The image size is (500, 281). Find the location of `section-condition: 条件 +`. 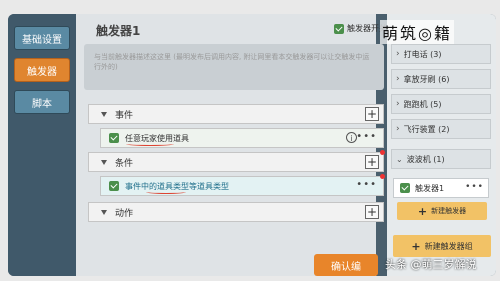

section-condition: 条件 + is located at coordinates (236, 161).